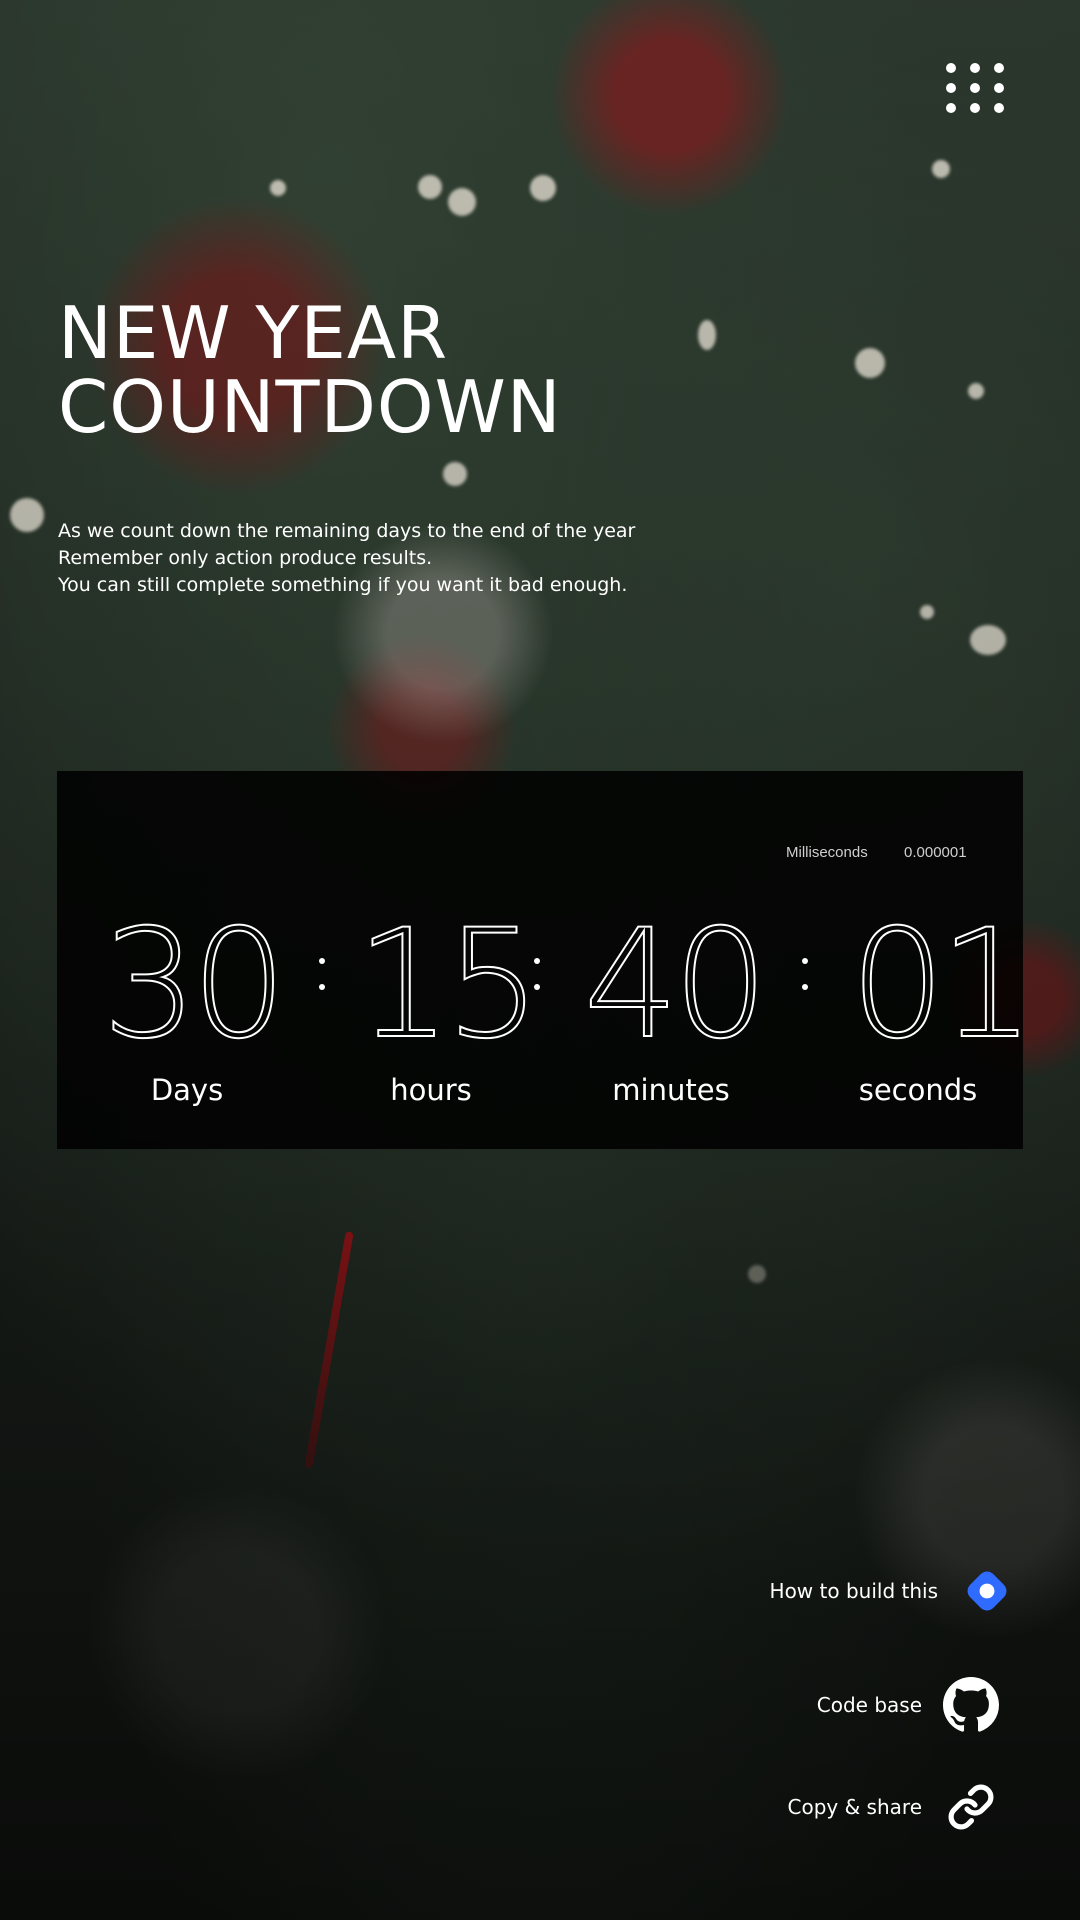 The image size is (1080, 1920). What do you see at coordinates (951, 68) in the screenshot?
I see `dots-grid-icon` at bounding box center [951, 68].